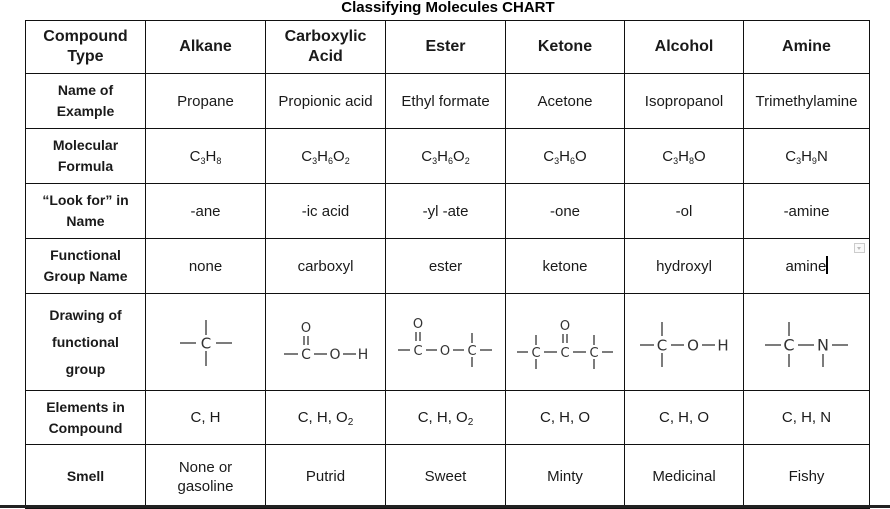  What do you see at coordinates (325, 101) in the screenshot?
I see `table-cell: Propionic acid` at bounding box center [325, 101].